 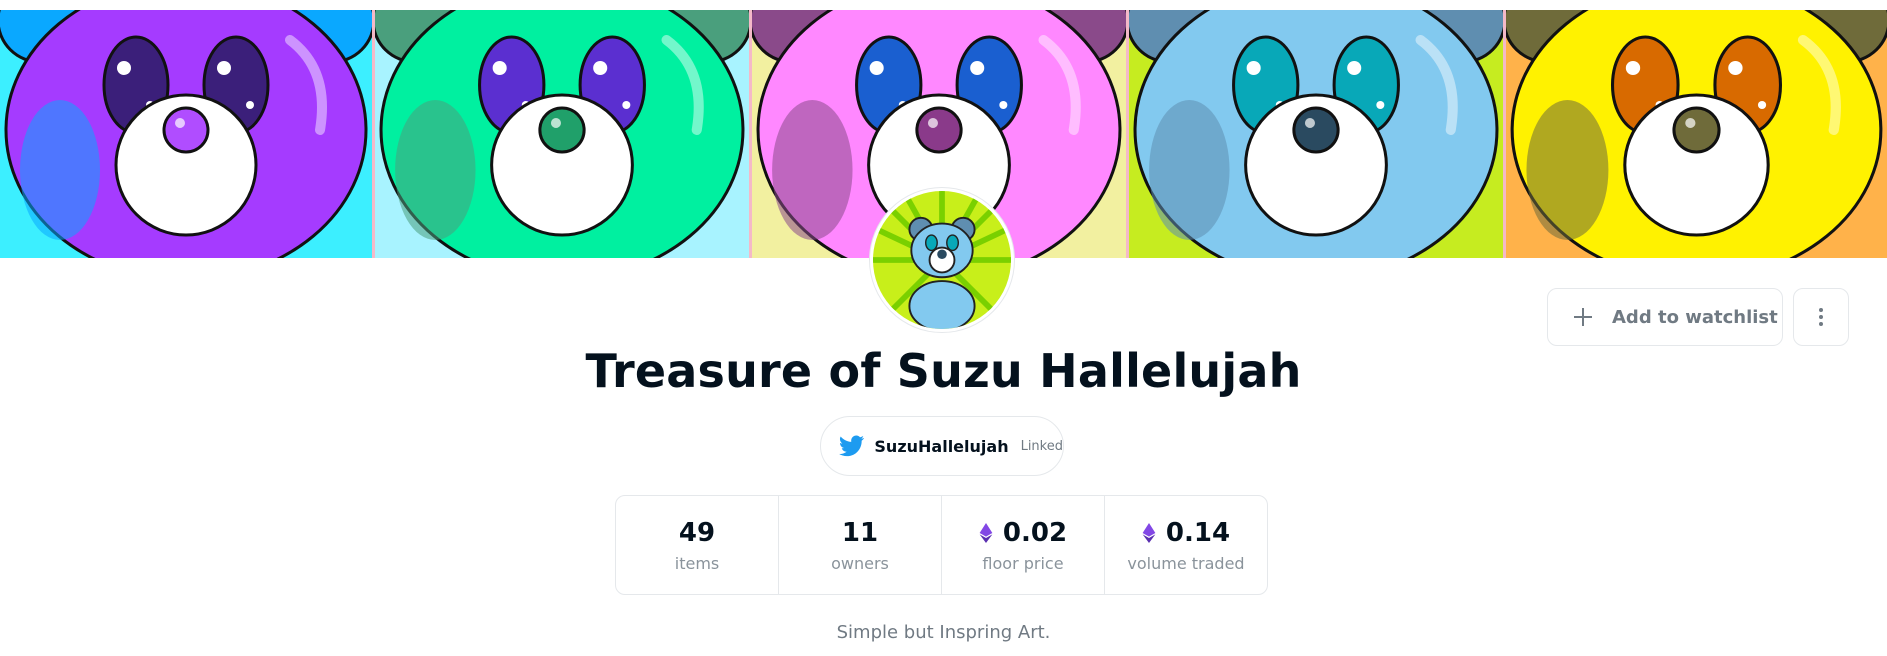 What do you see at coordinates (943, 371) in the screenshot?
I see `collection-title: Treasure of Suzu Hallelujah` at bounding box center [943, 371].